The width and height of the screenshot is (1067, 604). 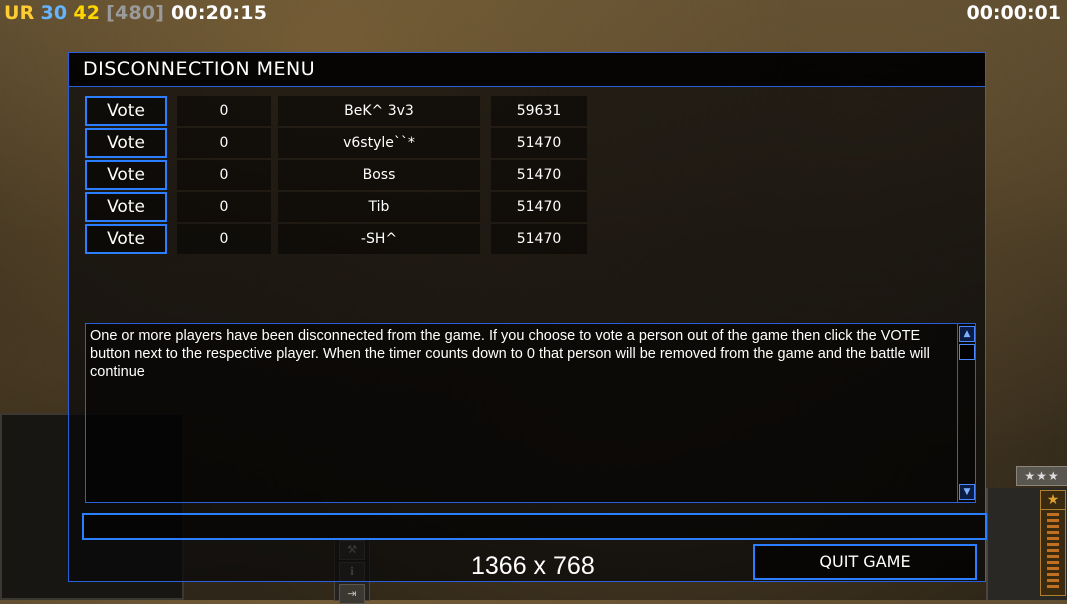 What do you see at coordinates (1053, 500) in the screenshot?
I see `star-icon: ★` at bounding box center [1053, 500].